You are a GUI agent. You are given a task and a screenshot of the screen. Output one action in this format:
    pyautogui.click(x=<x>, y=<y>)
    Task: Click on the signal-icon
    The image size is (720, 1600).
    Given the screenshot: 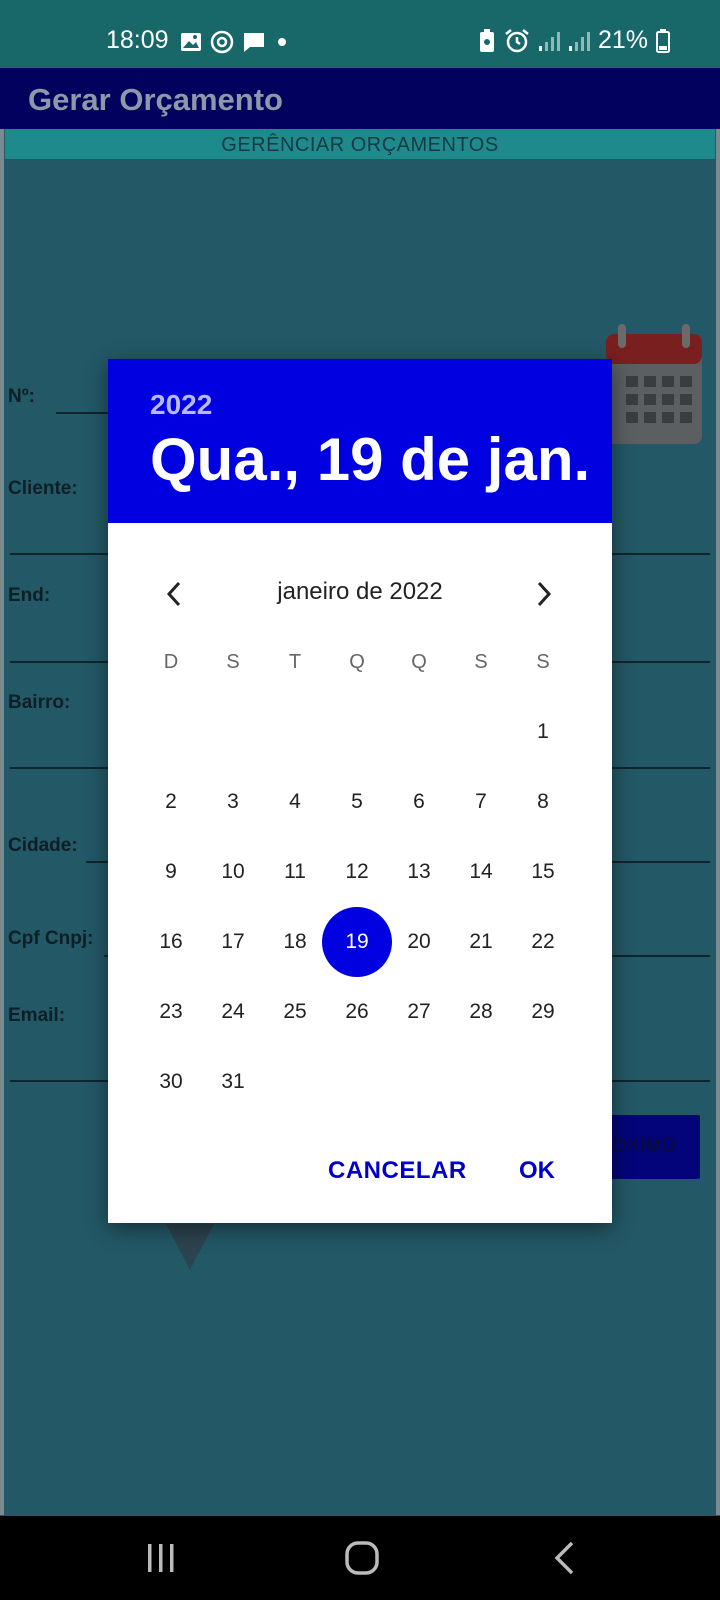 What is the action you would take?
    pyautogui.click(x=549, y=41)
    